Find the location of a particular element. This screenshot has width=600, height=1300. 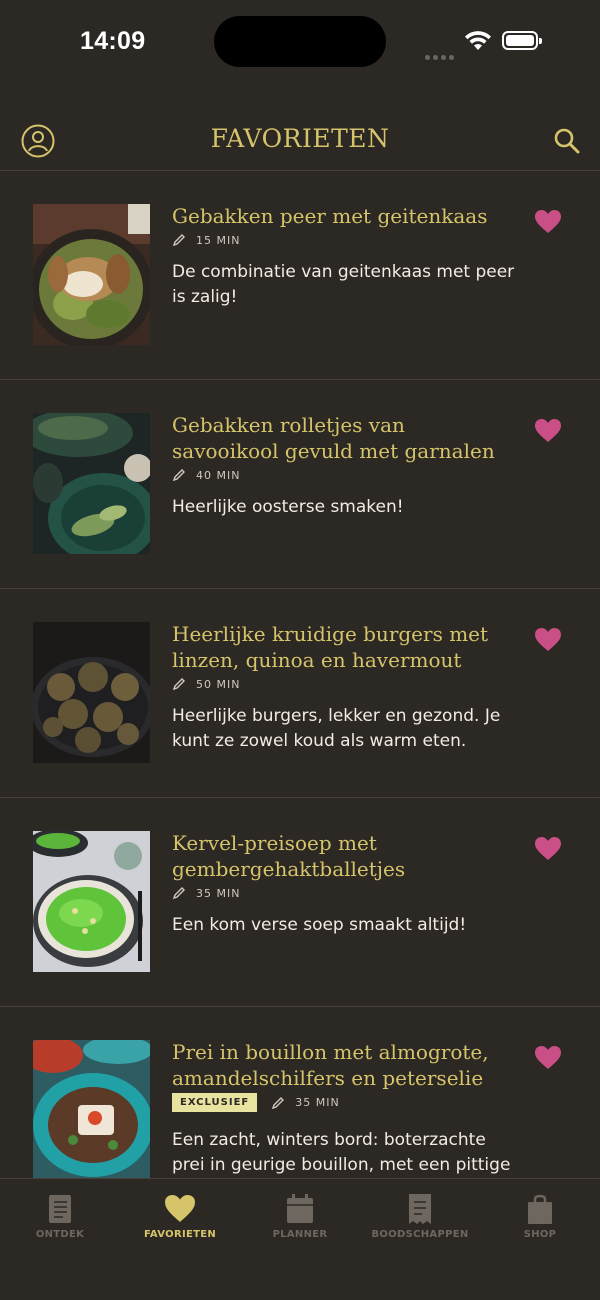

tab-label: ONTDEK is located at coordinates (60, 1234).